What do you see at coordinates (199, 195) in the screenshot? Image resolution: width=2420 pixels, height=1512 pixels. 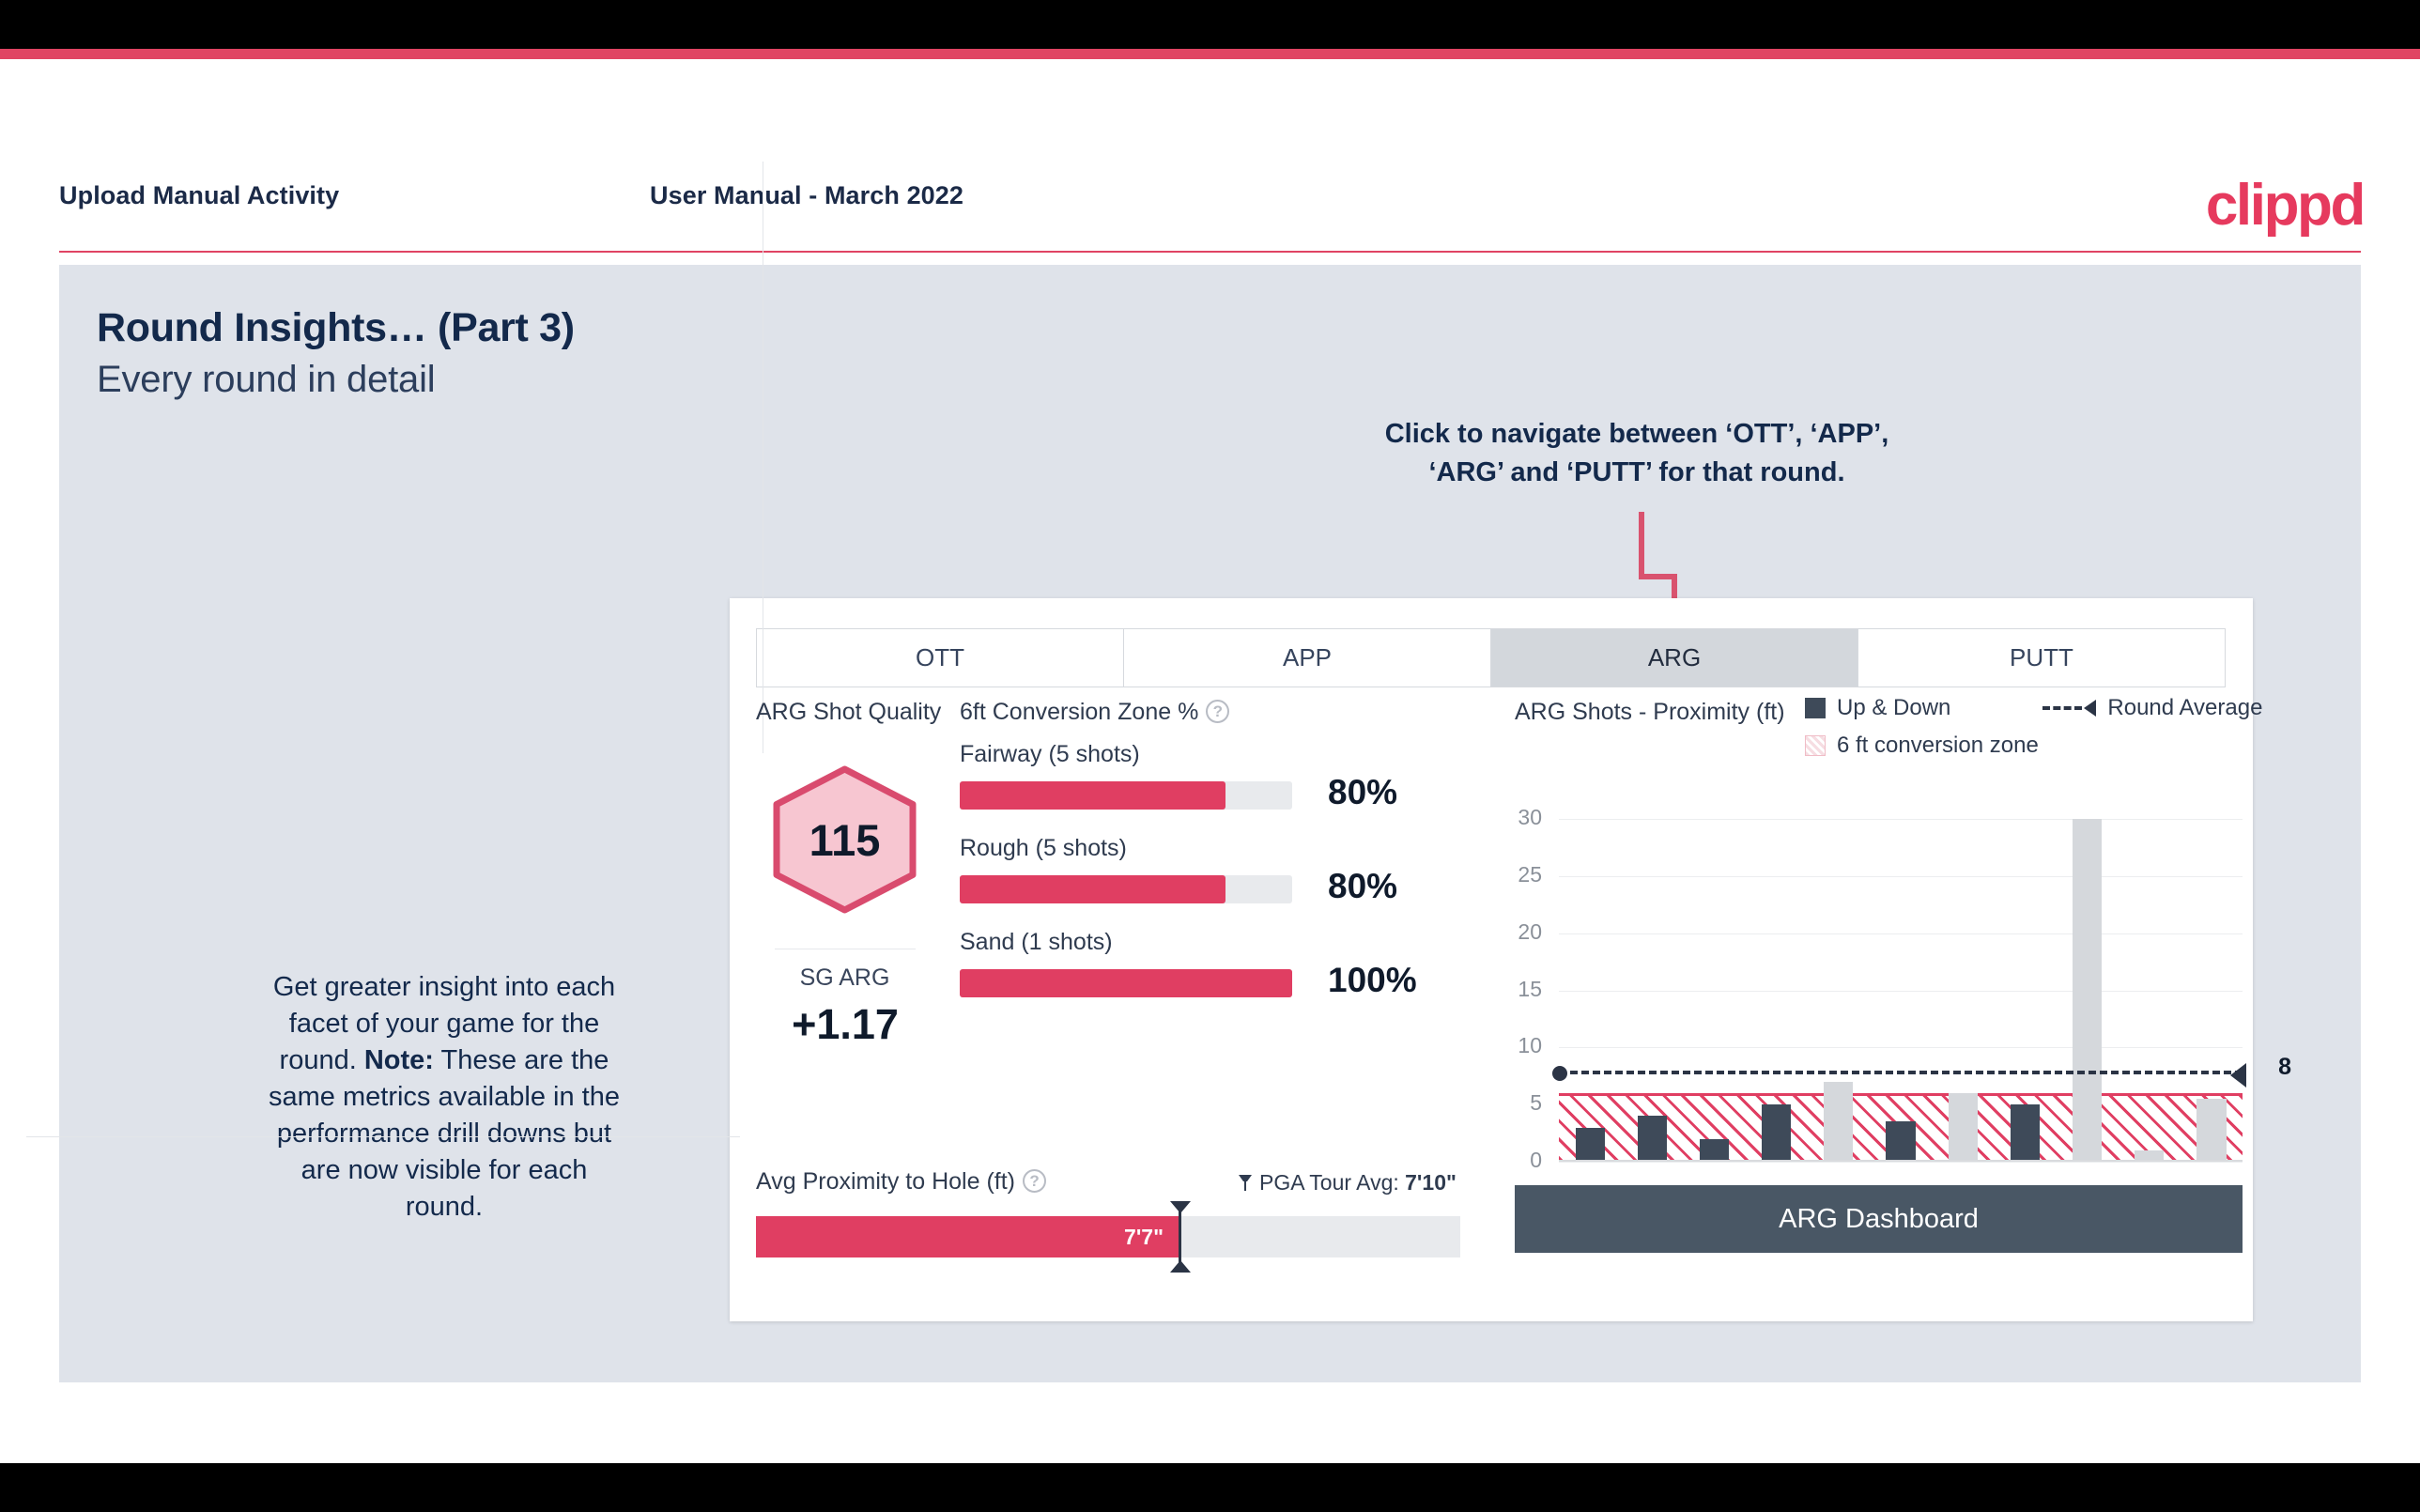 I see `nav-upload-manual-activity: Upload Manual Activity` at bounding box center [199, 195].